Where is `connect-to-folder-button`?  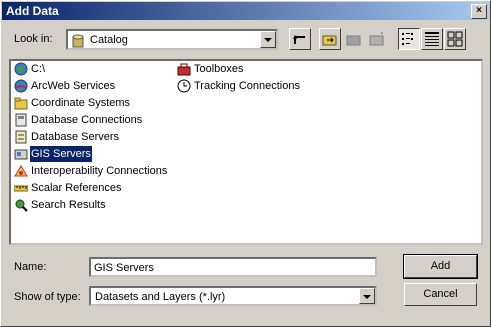
connect-to-folder-button is located at coordinates (330, 39).